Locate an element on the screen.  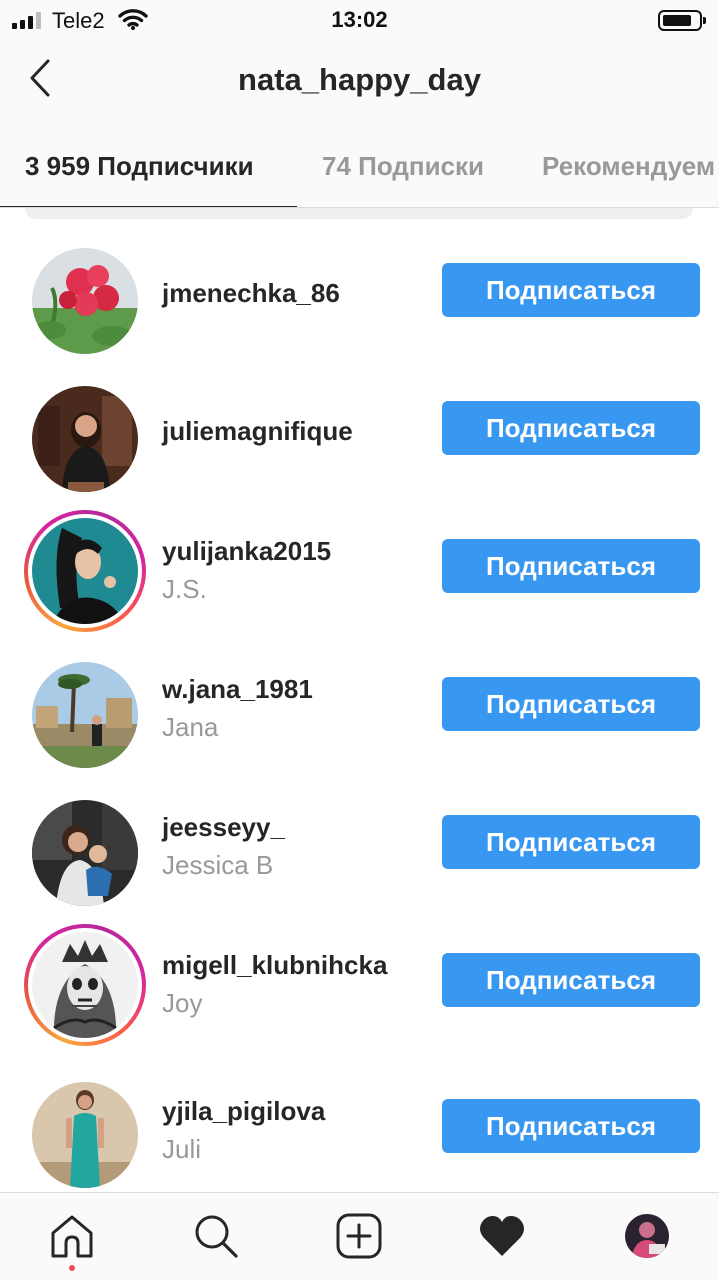
nav-home is located at coordinates (72, 1236).